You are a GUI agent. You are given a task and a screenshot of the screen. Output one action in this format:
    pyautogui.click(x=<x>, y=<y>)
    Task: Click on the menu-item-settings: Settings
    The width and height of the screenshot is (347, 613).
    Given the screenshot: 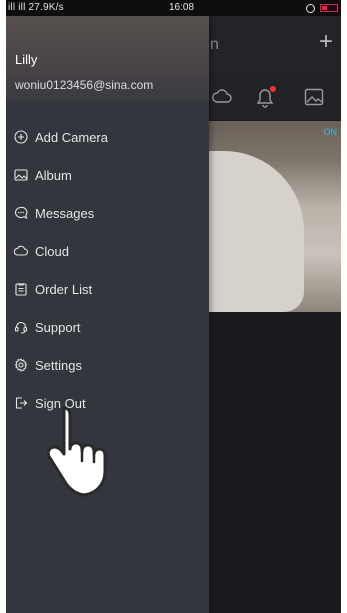 What is the action you would take?
    pyautogui.click(x=107, y=365)
    